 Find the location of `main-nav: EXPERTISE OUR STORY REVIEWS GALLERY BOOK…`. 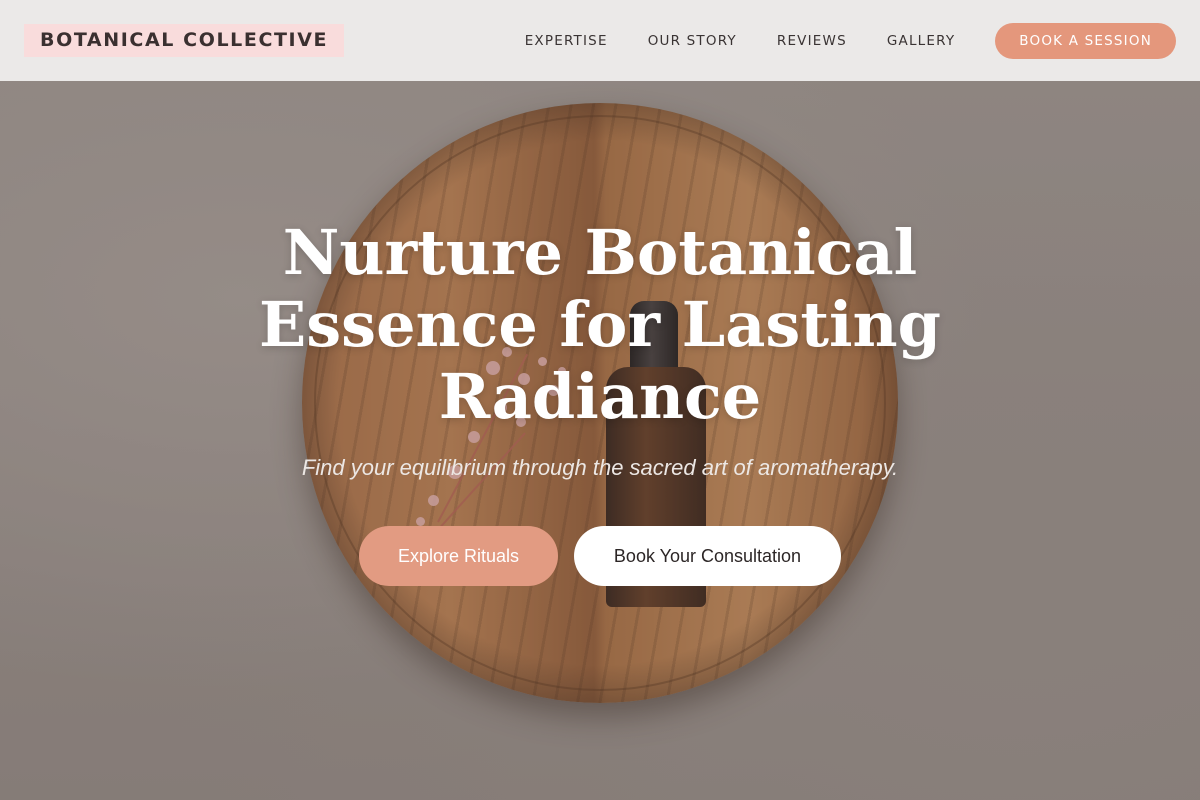

main-nav: EXPERTISE OUR STORY REVIEWS GALLERY BOOK… is located at coordinates (850, 40).